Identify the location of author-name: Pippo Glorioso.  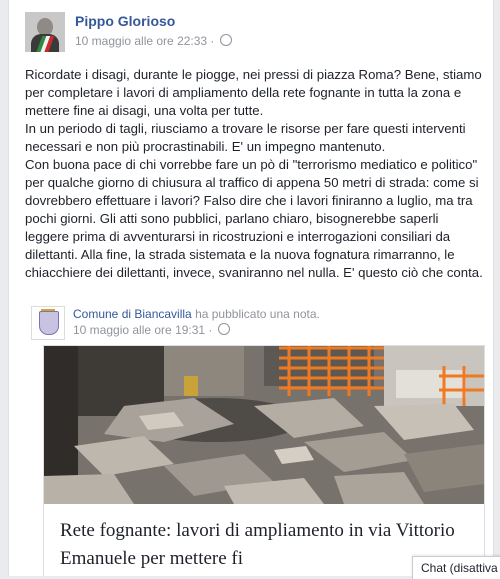
(153, 21).